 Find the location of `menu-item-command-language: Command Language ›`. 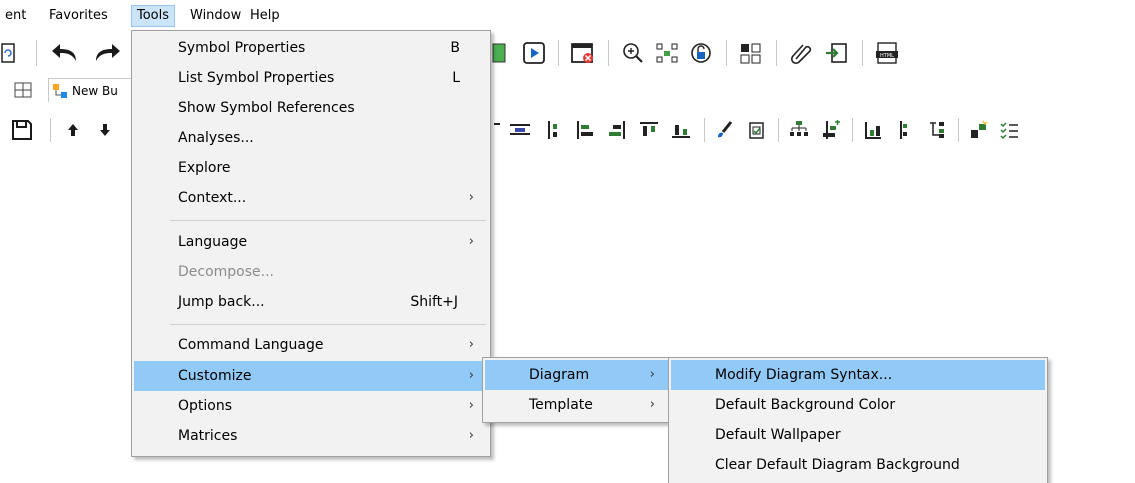

menu-item-command-language: Command Language › is located at coordinates (311, 345).